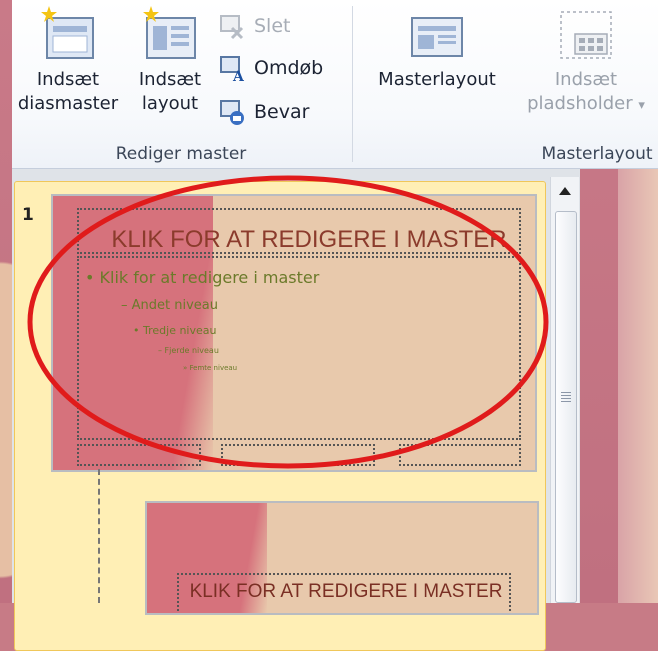 Image resolution: width=658 pixels, height=651 pixels. Describe the element at coordinates (641, 105) in the screenshot. I see `dropdown-arrow-icon: ▾` at that location.